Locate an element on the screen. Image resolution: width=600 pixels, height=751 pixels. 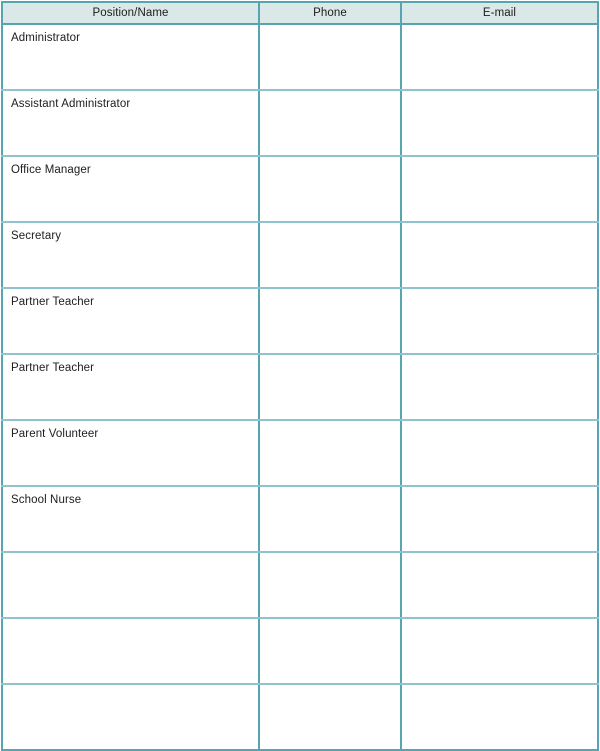
table-header-row: Position/Name Phone E-mail is located at coordinates (300, 13).